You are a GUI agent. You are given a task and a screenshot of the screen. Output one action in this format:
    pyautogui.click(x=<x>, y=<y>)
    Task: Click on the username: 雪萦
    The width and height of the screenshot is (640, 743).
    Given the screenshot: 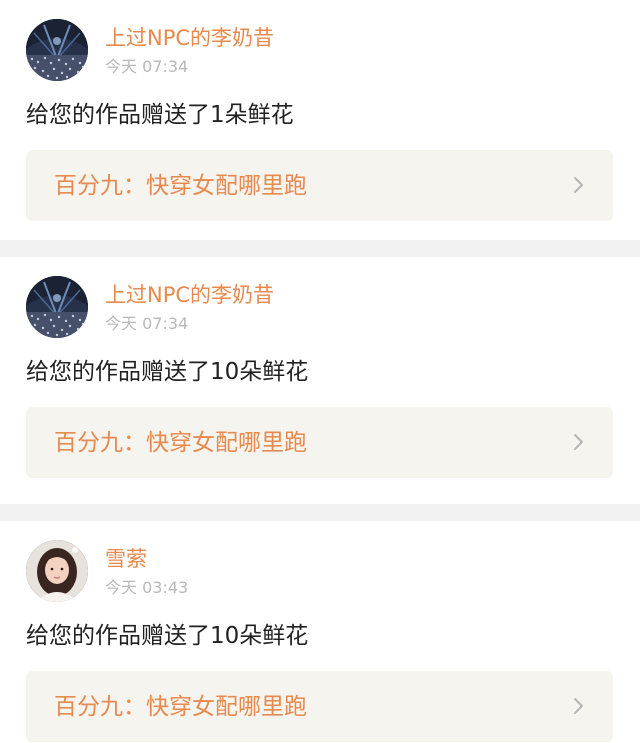 What is the action you would take?
    pyautogui.click(x=126, y=559)
    